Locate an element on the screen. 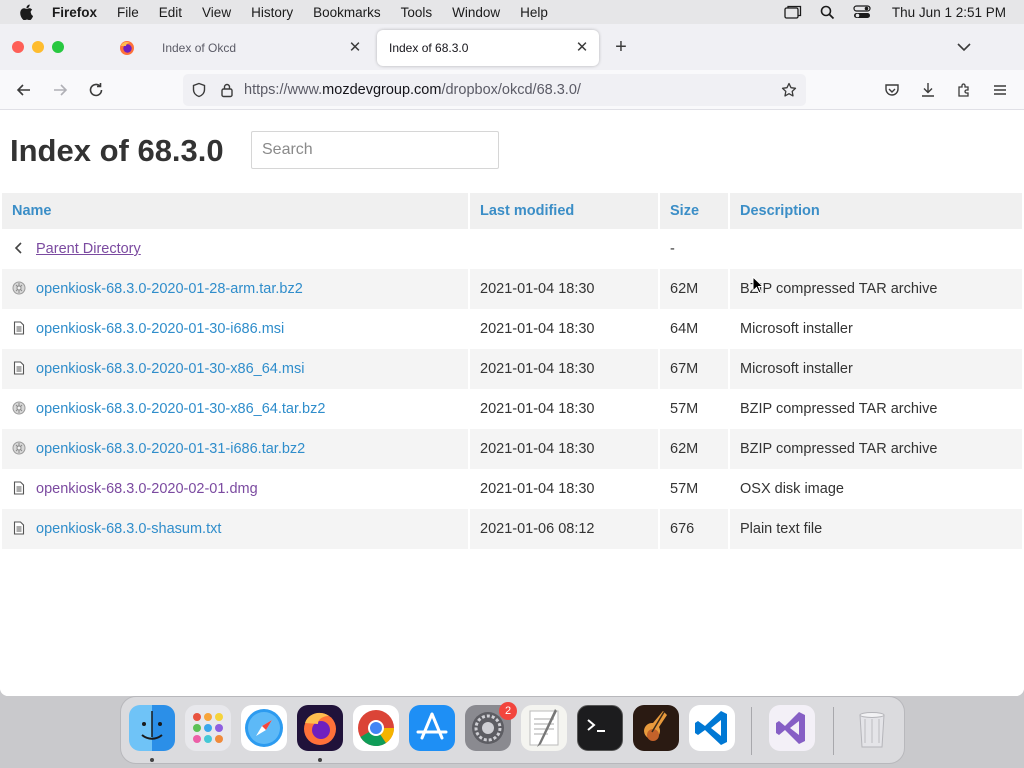 The image size is (1024, 768). parent-size: - is located at coordinates (695, 249).